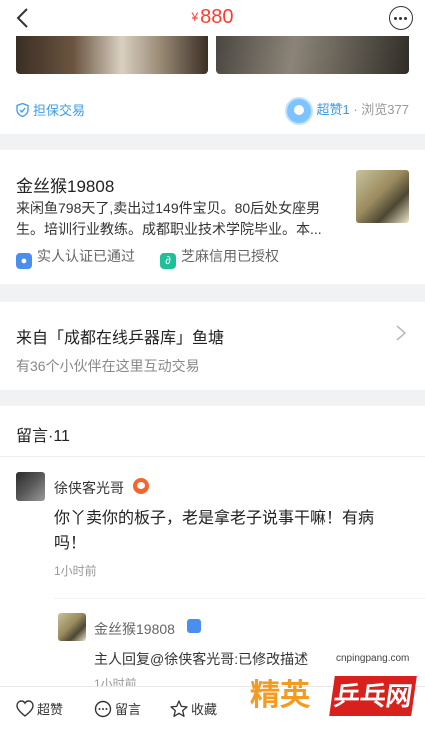 The height and width of the screenshot is (730, 425). I want to click on guarantee-trade: 担保交易, so click(50, 109).